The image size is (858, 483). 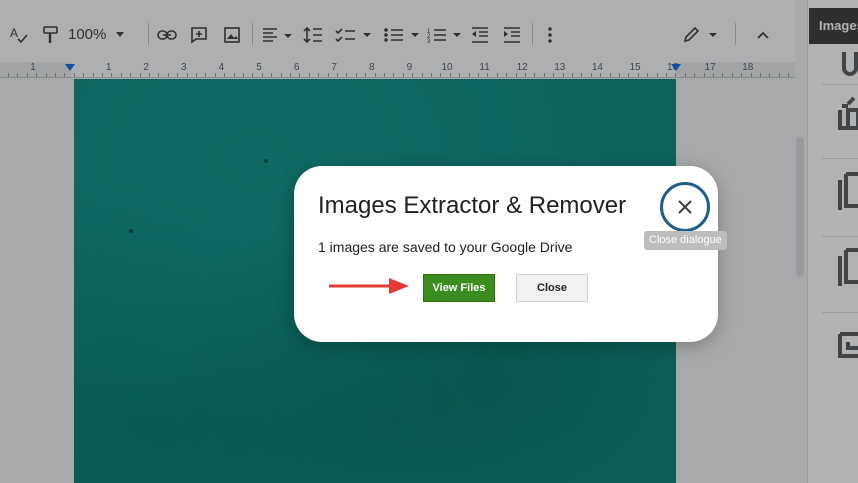 I want to click on close-dialog-button, so click(x=685, y=207).